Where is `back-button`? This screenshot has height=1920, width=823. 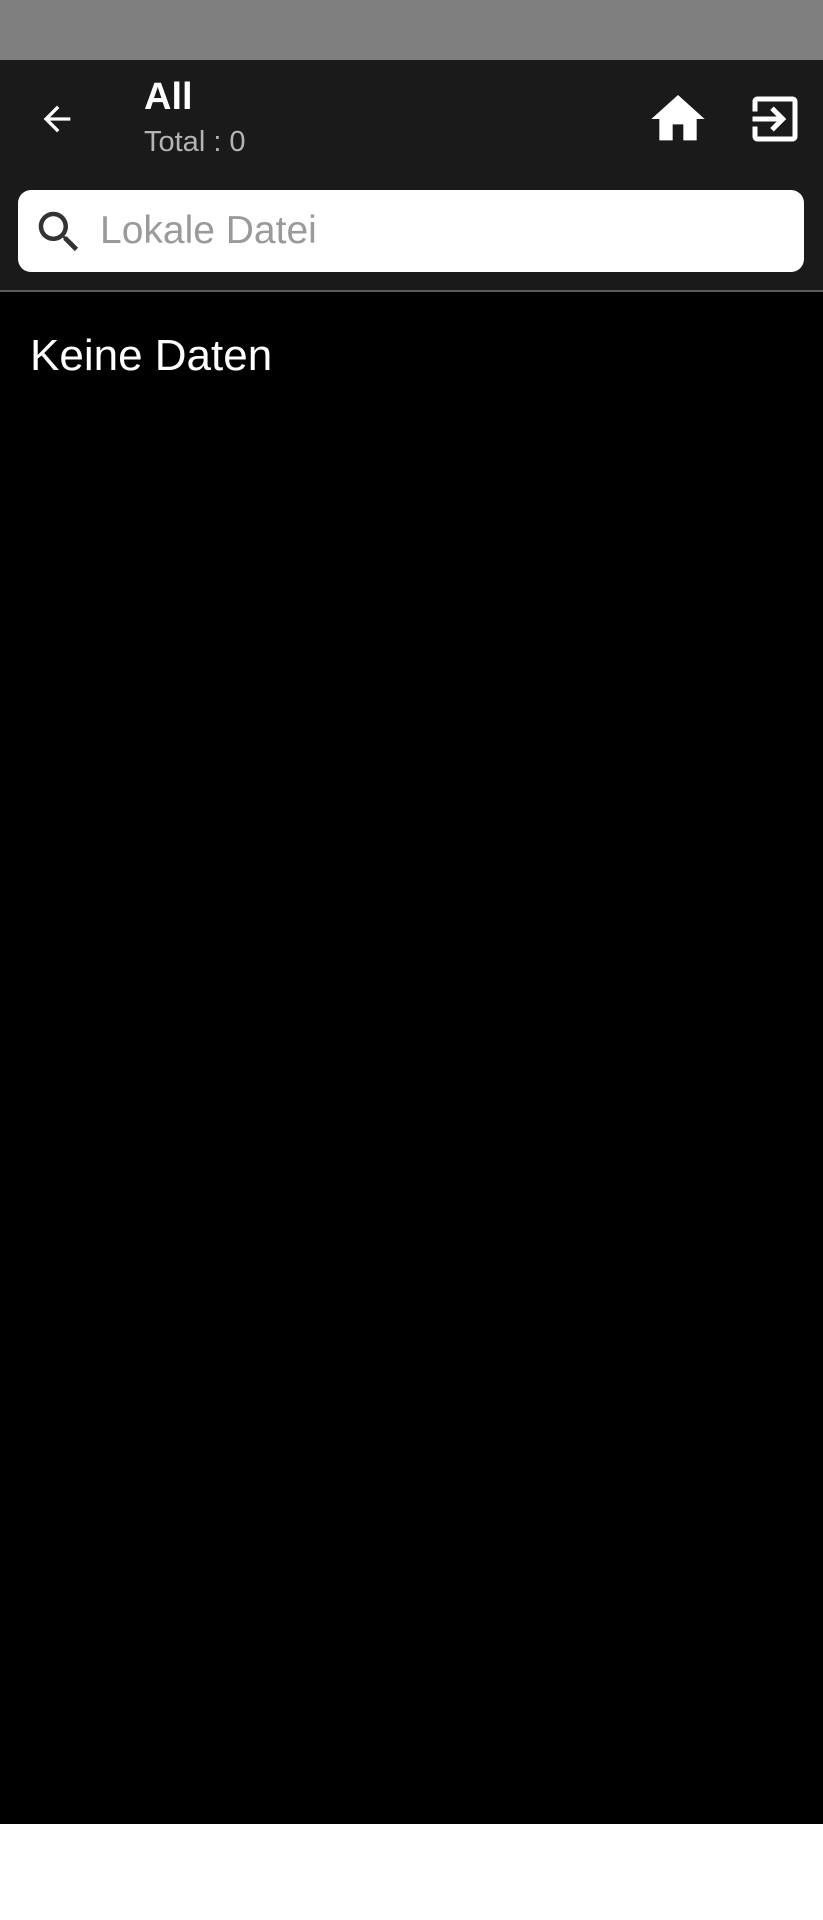 back-button is located at coordinates (57, 119).